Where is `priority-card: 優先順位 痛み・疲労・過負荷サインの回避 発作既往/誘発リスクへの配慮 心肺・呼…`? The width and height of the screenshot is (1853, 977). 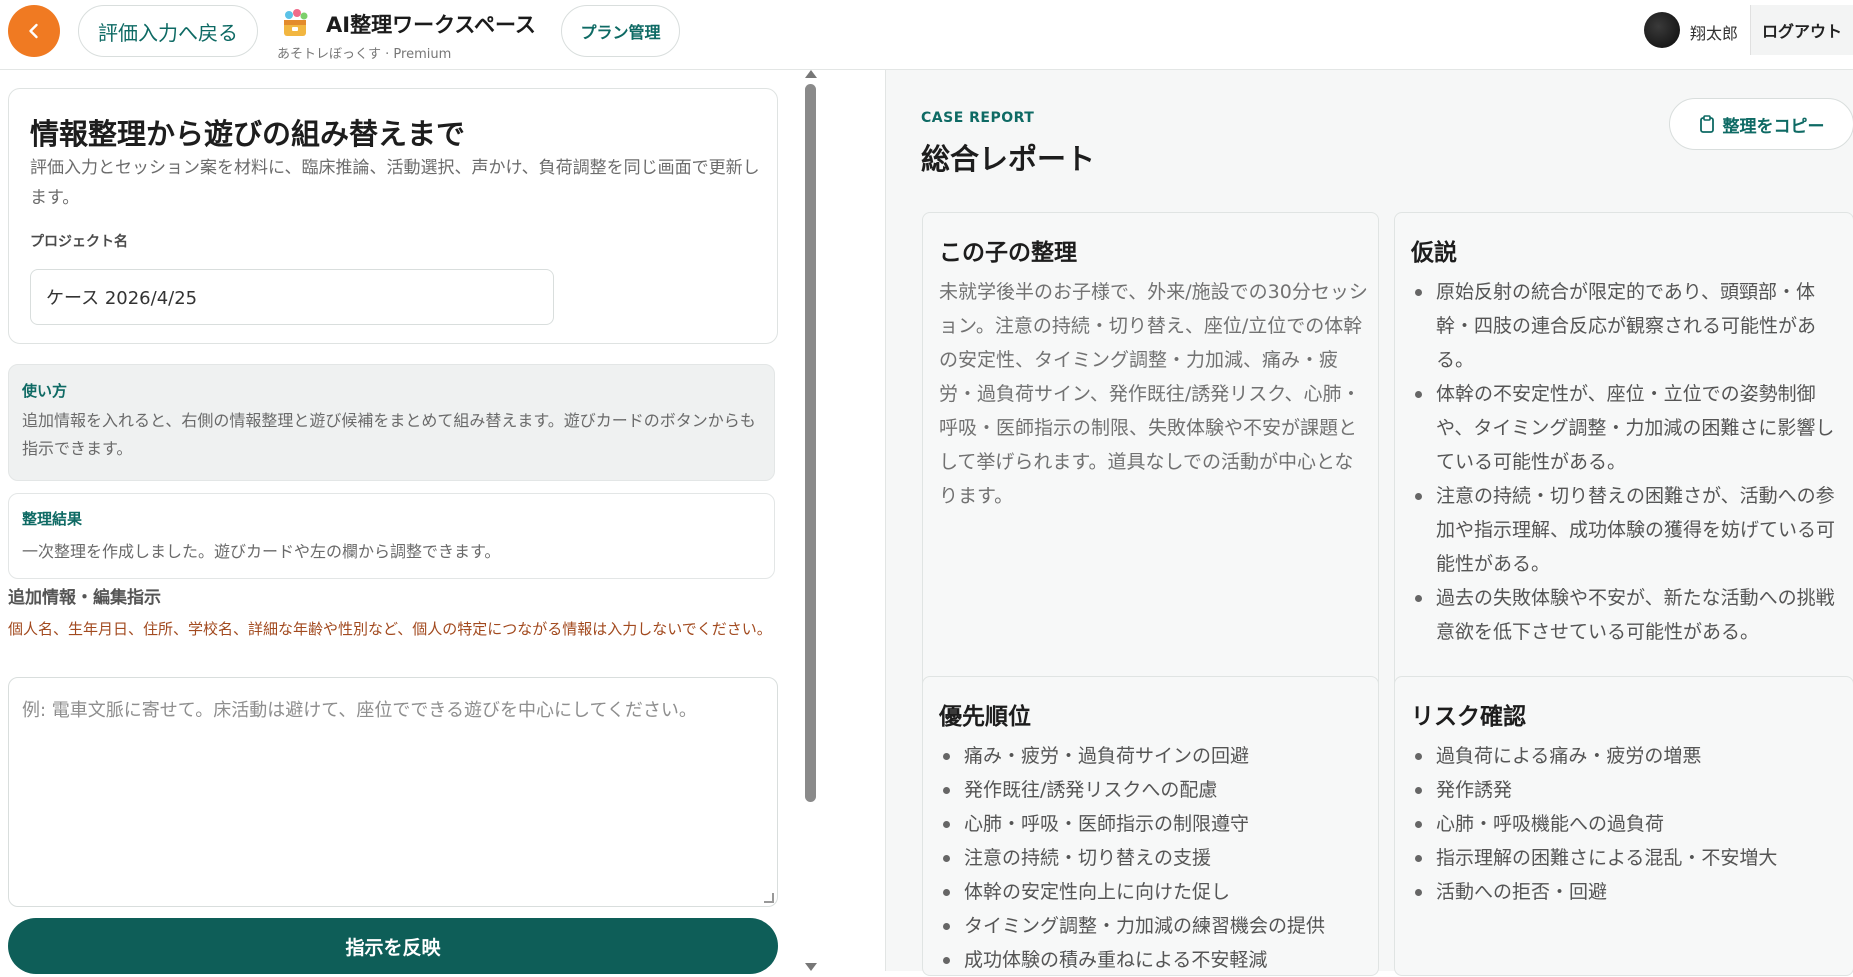
priority-card: 優先順位 痛み・疲労・過負荷サインの回避 発作既往/誘発リスクへの配慮 心肺・呼… is located at coordinates (1150, 826).